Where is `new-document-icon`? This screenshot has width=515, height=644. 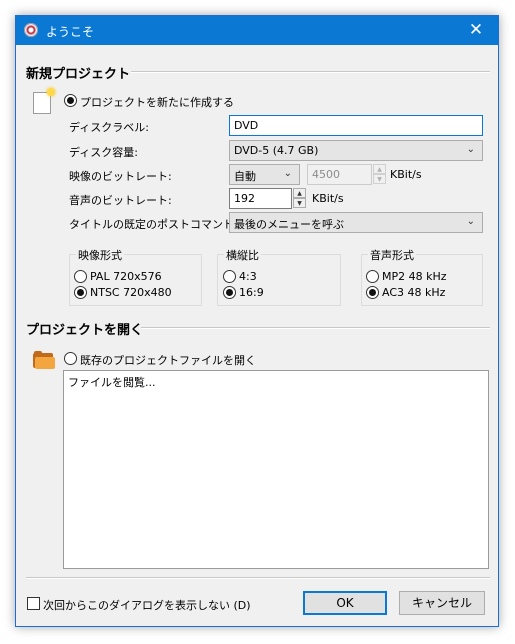 new-document-icon is located at coordinates (44, 101).